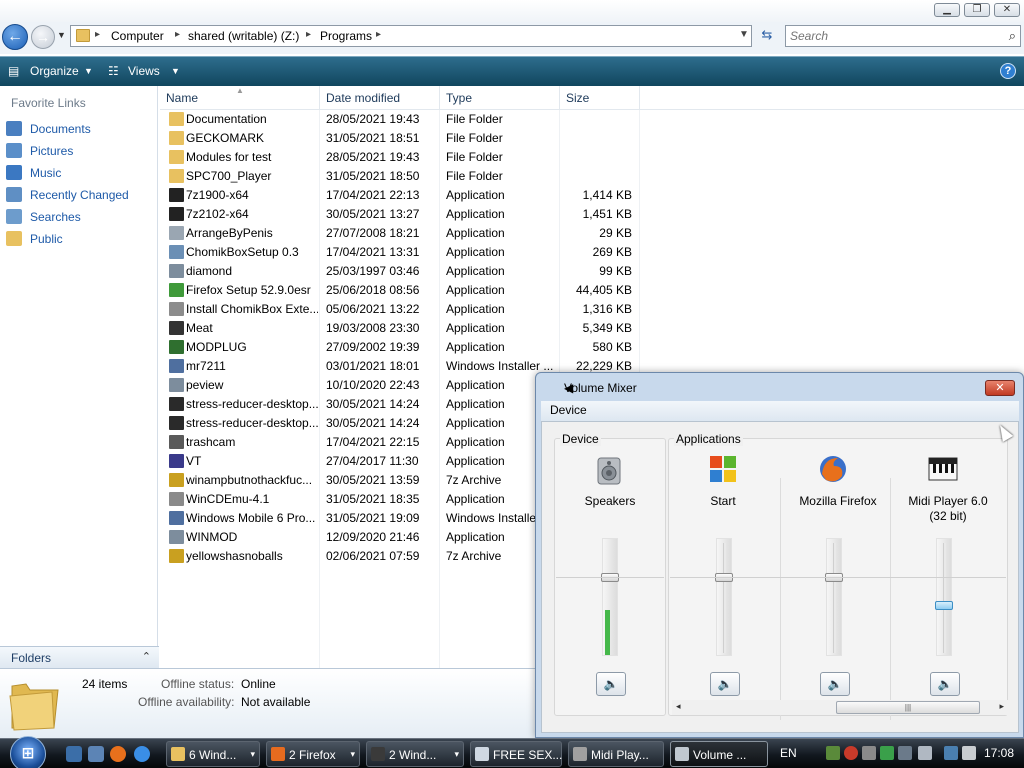  What do you see at coordinates (969, 753) in the screenshot?
I see `volume-tray-icon` at bounding box center [969, 753].